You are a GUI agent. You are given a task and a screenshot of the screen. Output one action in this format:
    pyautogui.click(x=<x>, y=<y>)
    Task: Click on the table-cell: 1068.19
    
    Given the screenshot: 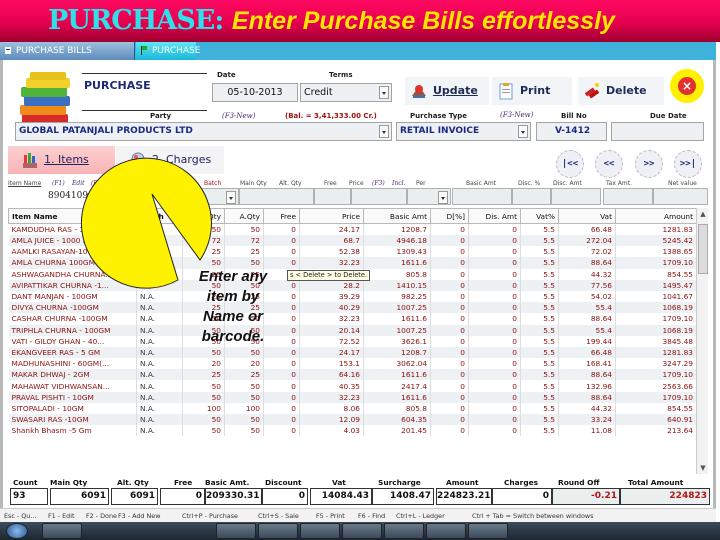 What is the action you would take?
    pyautogui.click(x=656, y=330)
    